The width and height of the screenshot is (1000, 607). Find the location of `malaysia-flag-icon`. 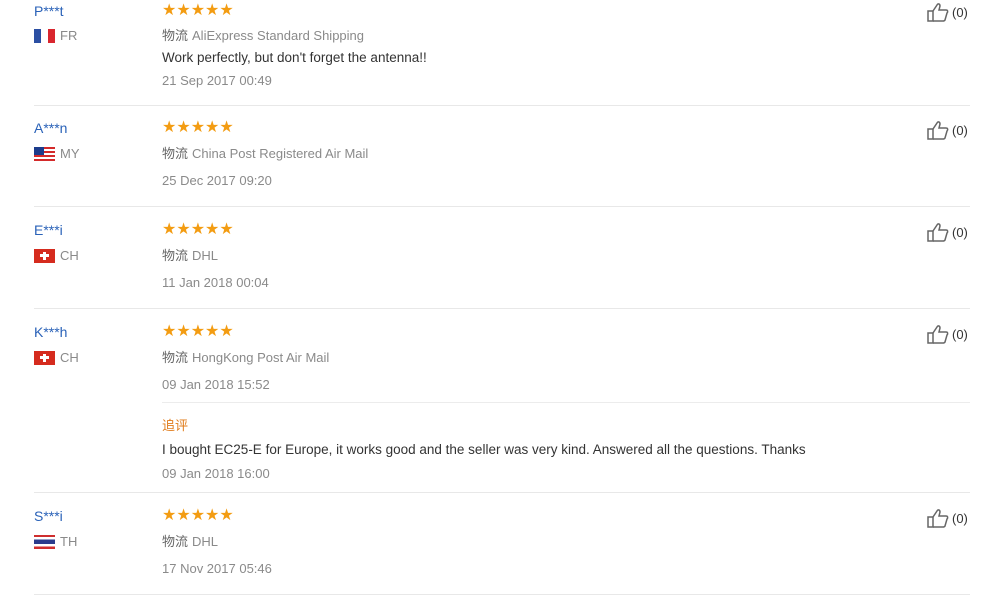

malaysia-flag-icon is located at coordinates (44, 153).